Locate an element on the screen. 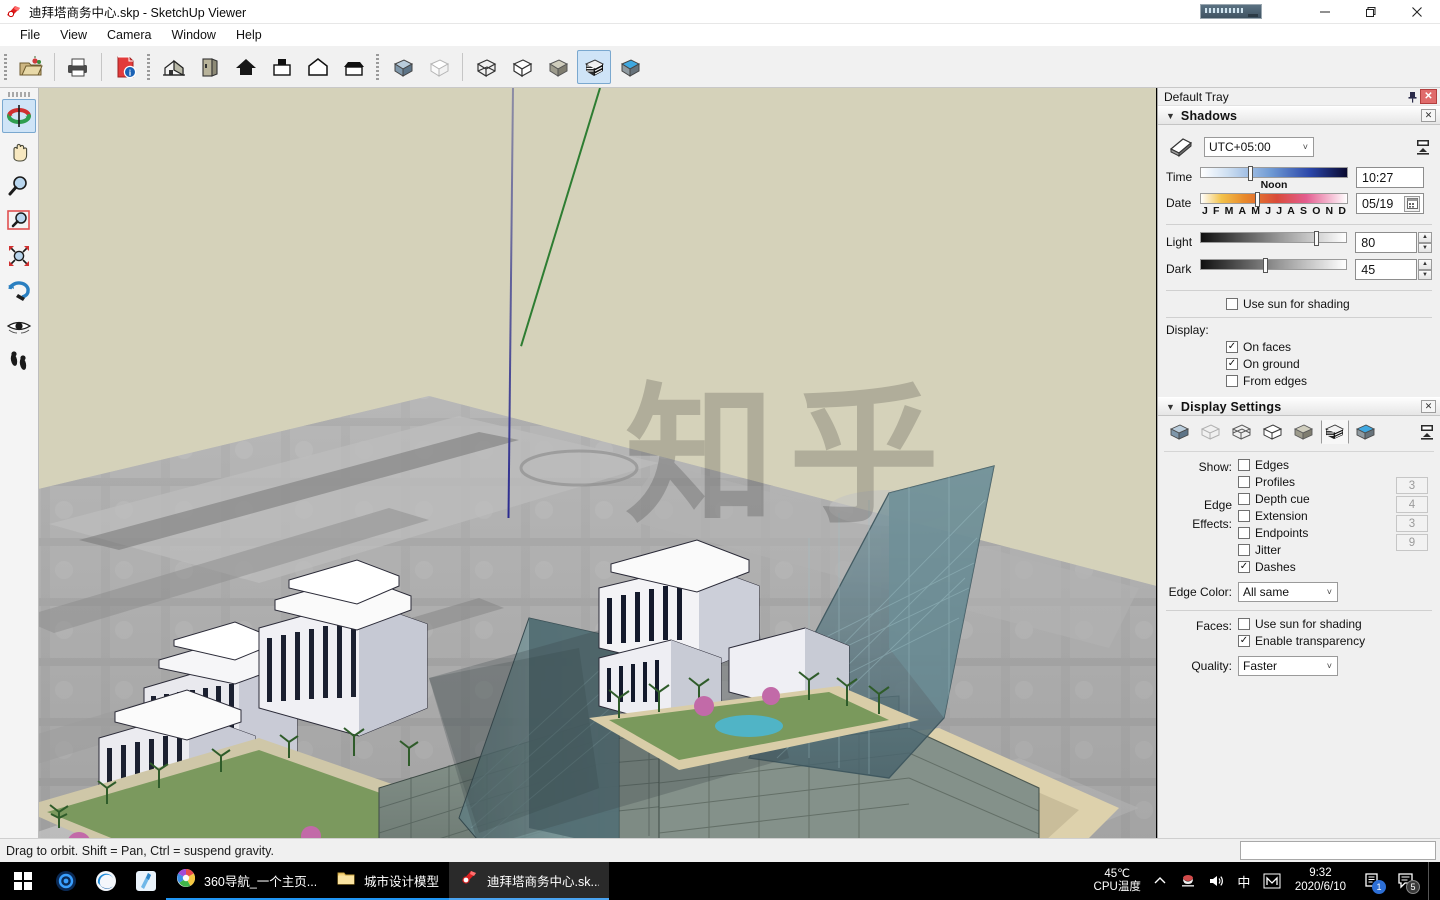 This screenshot has width=1440, height=900. taskbar-item-explorer: 城市设计模型 is located at coordinates (388, 881).